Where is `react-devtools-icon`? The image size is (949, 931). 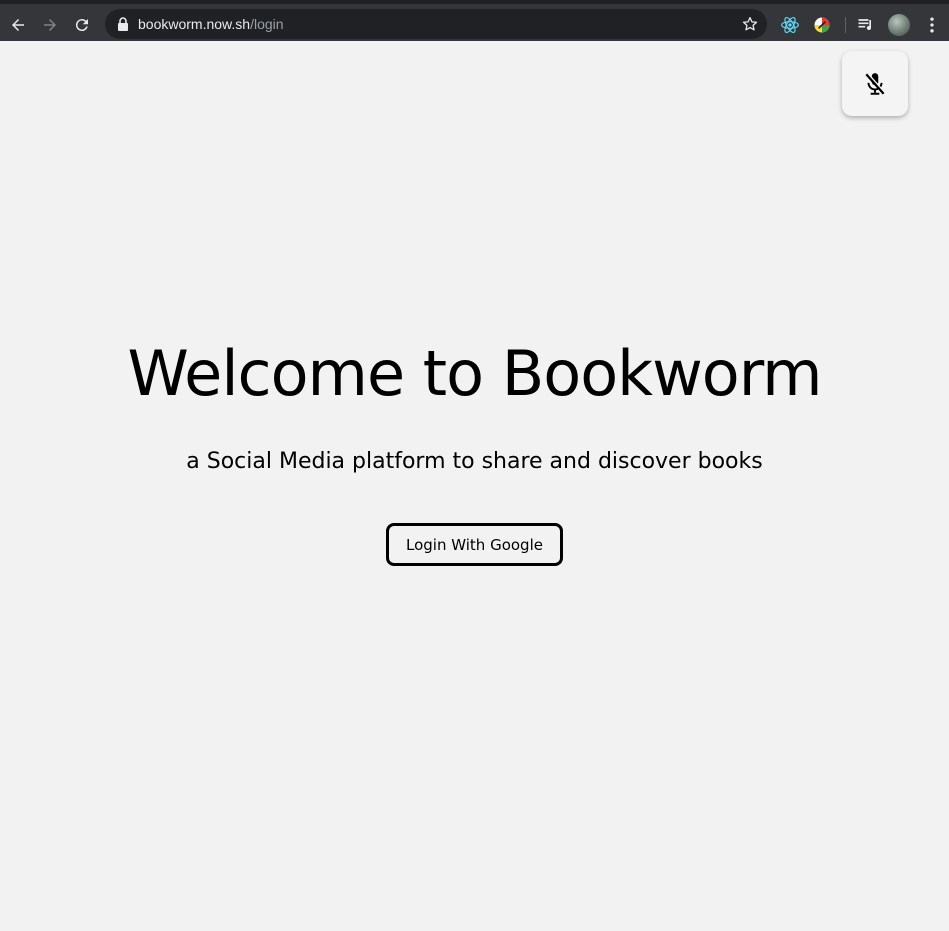 react-devtools-icon is located at coordinates (790, 25).